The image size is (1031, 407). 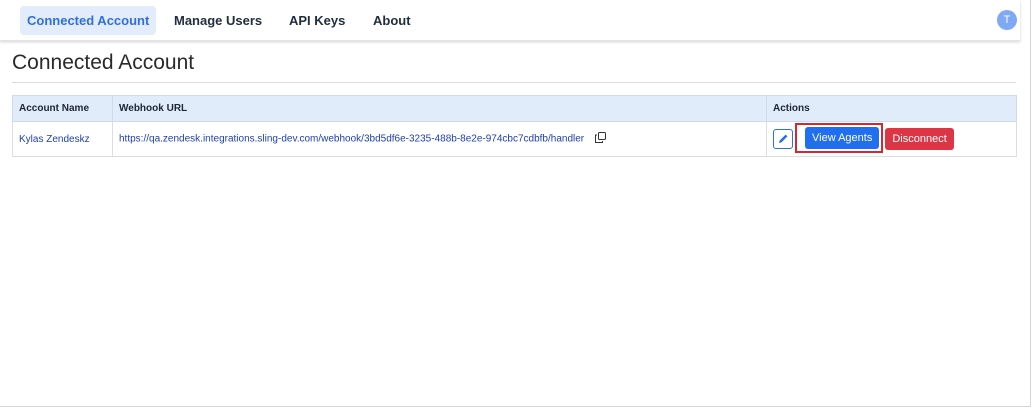 I want to click on account-name-link: Kylas Zendeskz, so click(x=54, y=139).